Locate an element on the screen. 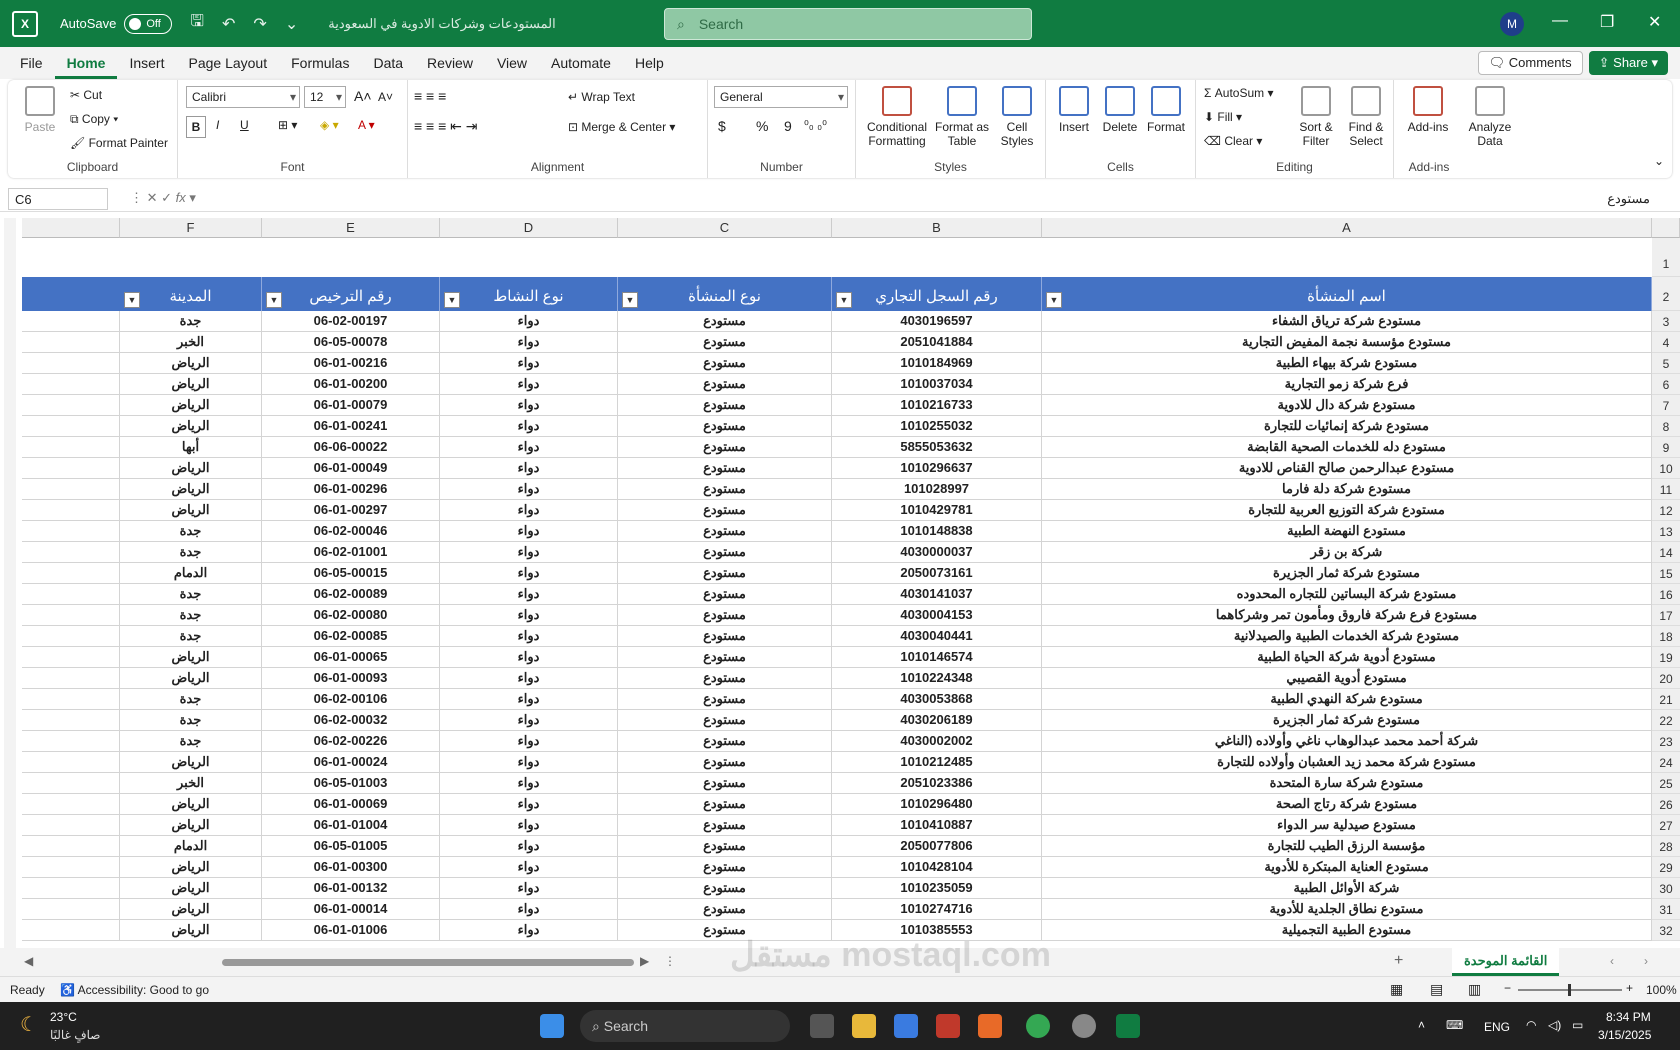 Image resolution: width=1680 pixels, height=1050 pixels. column-header-a: A is located at coordinates (1347, 228).